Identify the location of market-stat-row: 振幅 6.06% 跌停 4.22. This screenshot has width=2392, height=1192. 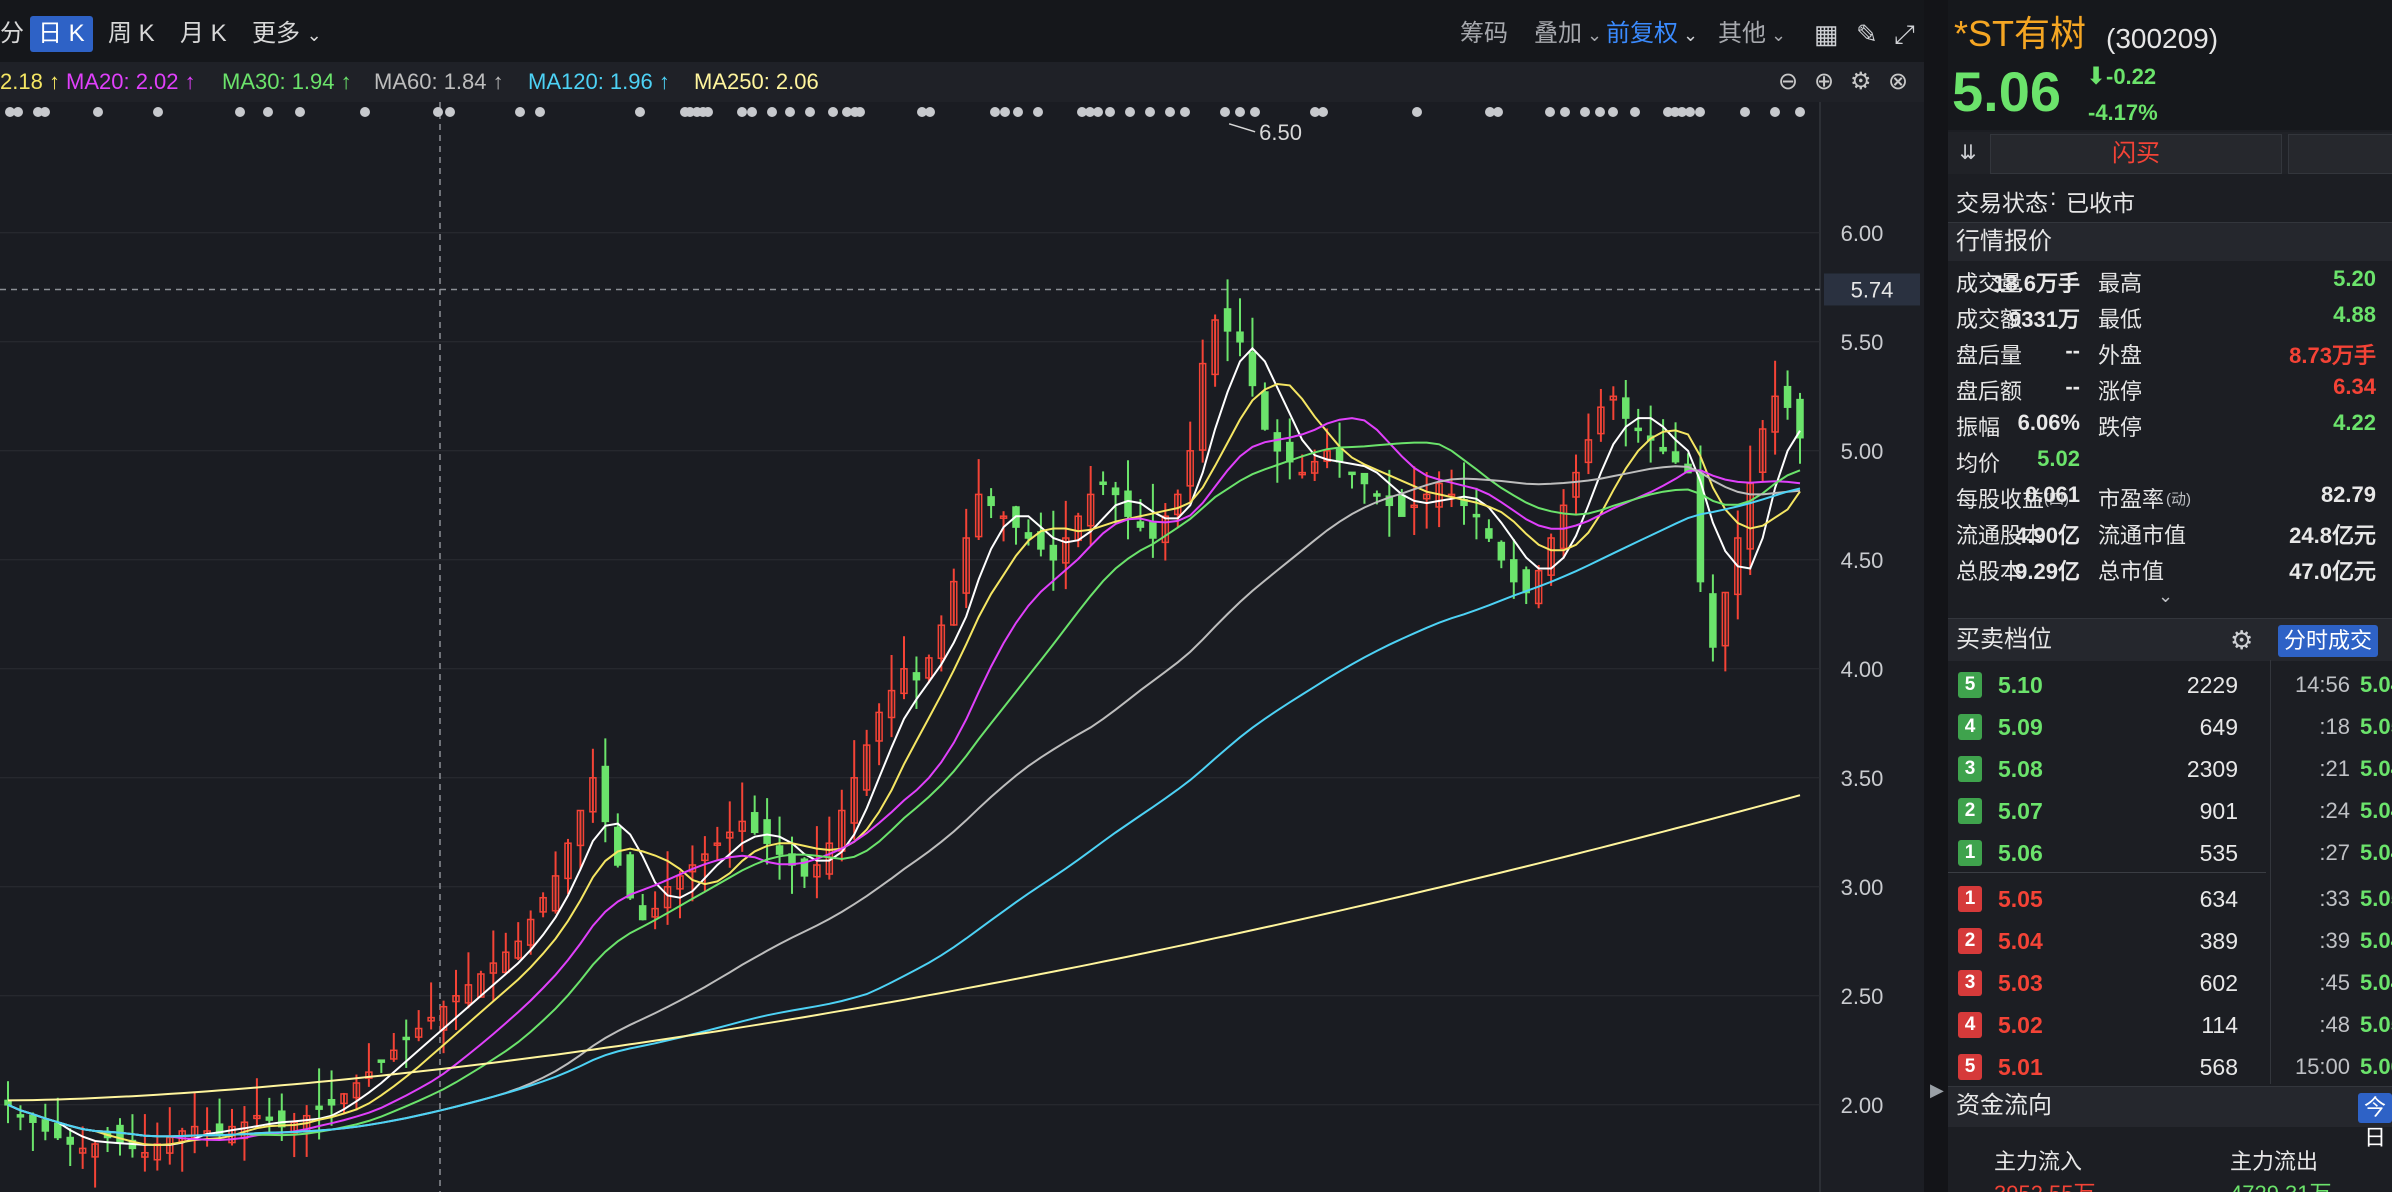
(2170, 424).